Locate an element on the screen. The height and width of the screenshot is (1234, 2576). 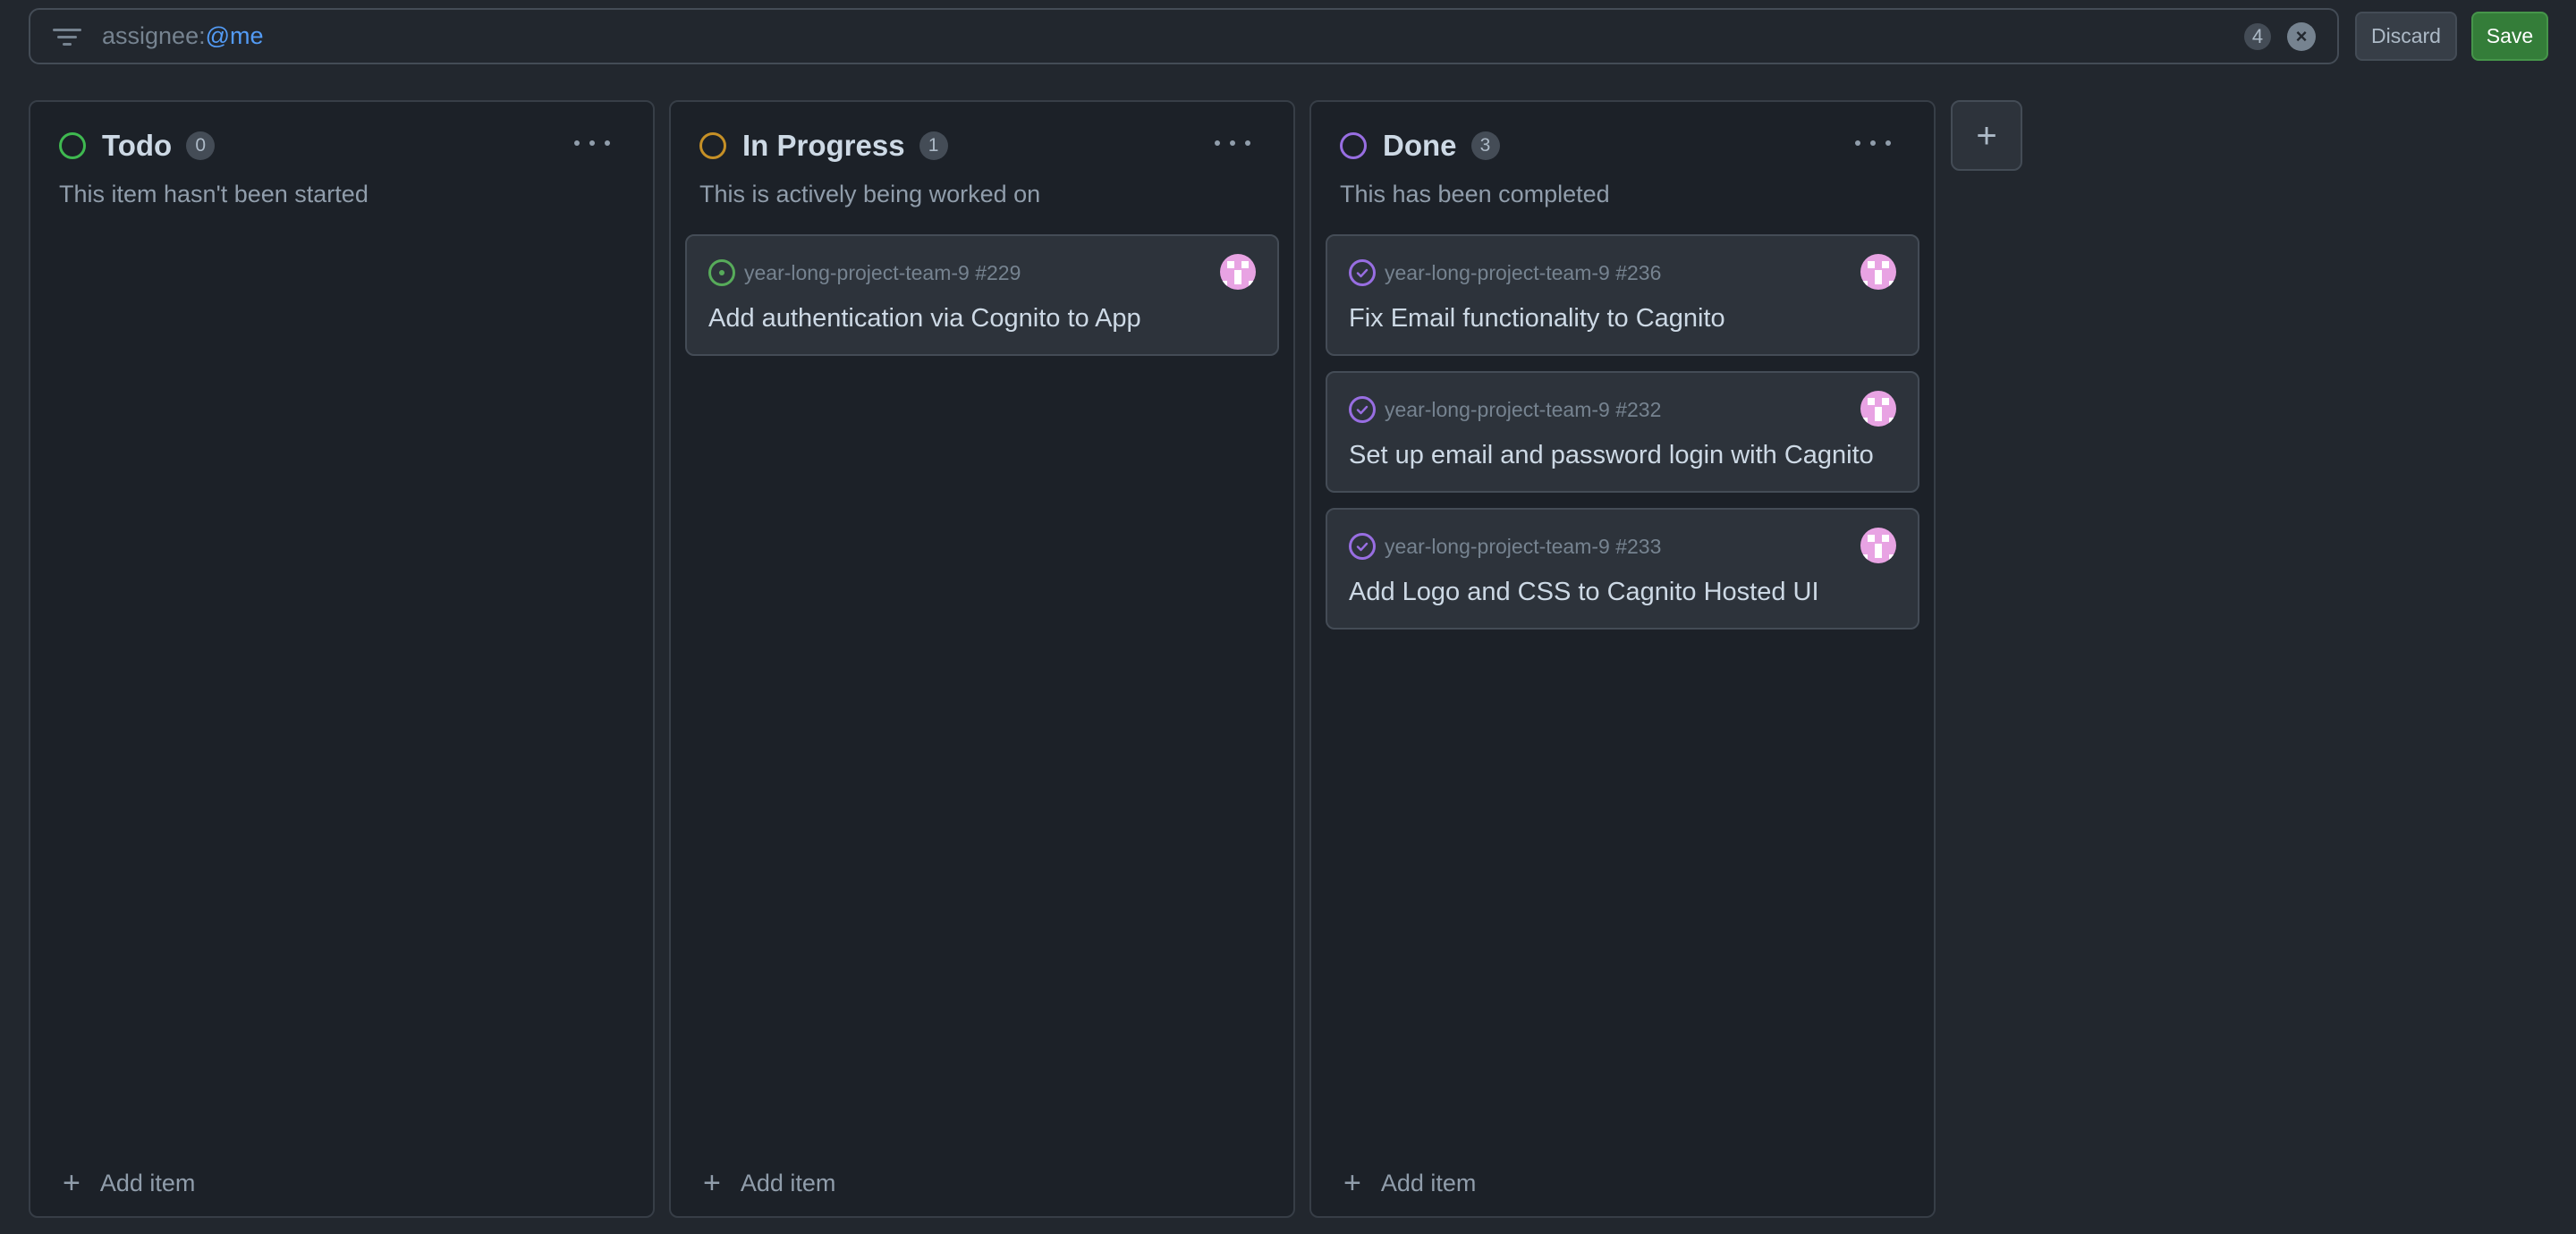
column-count-badge: 1 is located at coordinates (933, 145).